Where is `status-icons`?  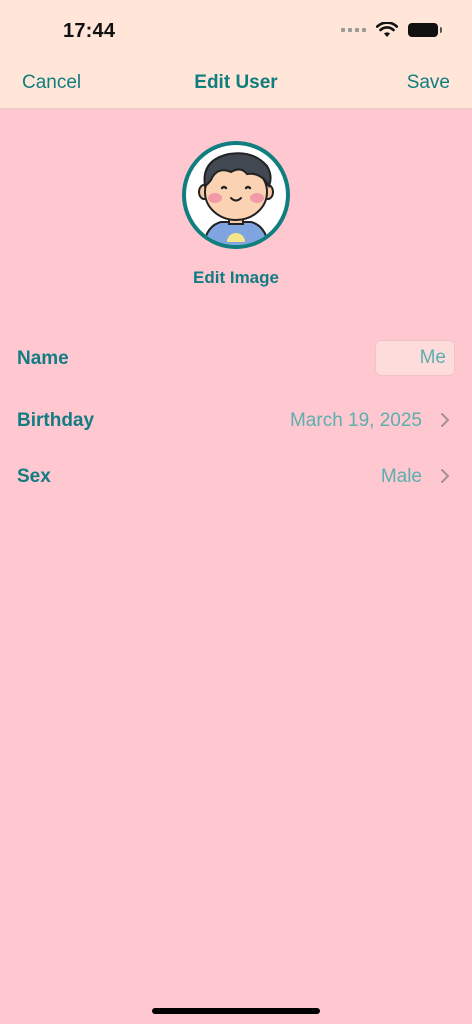
status-icons is located at coordinates (391, 30).